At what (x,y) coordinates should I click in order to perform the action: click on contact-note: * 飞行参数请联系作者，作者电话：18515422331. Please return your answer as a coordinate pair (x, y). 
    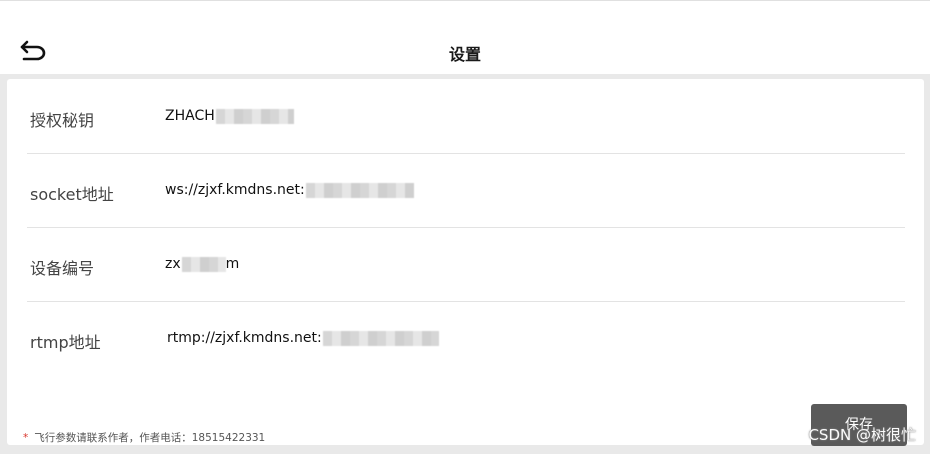
    Looking at the image, I should click on (144, 437).